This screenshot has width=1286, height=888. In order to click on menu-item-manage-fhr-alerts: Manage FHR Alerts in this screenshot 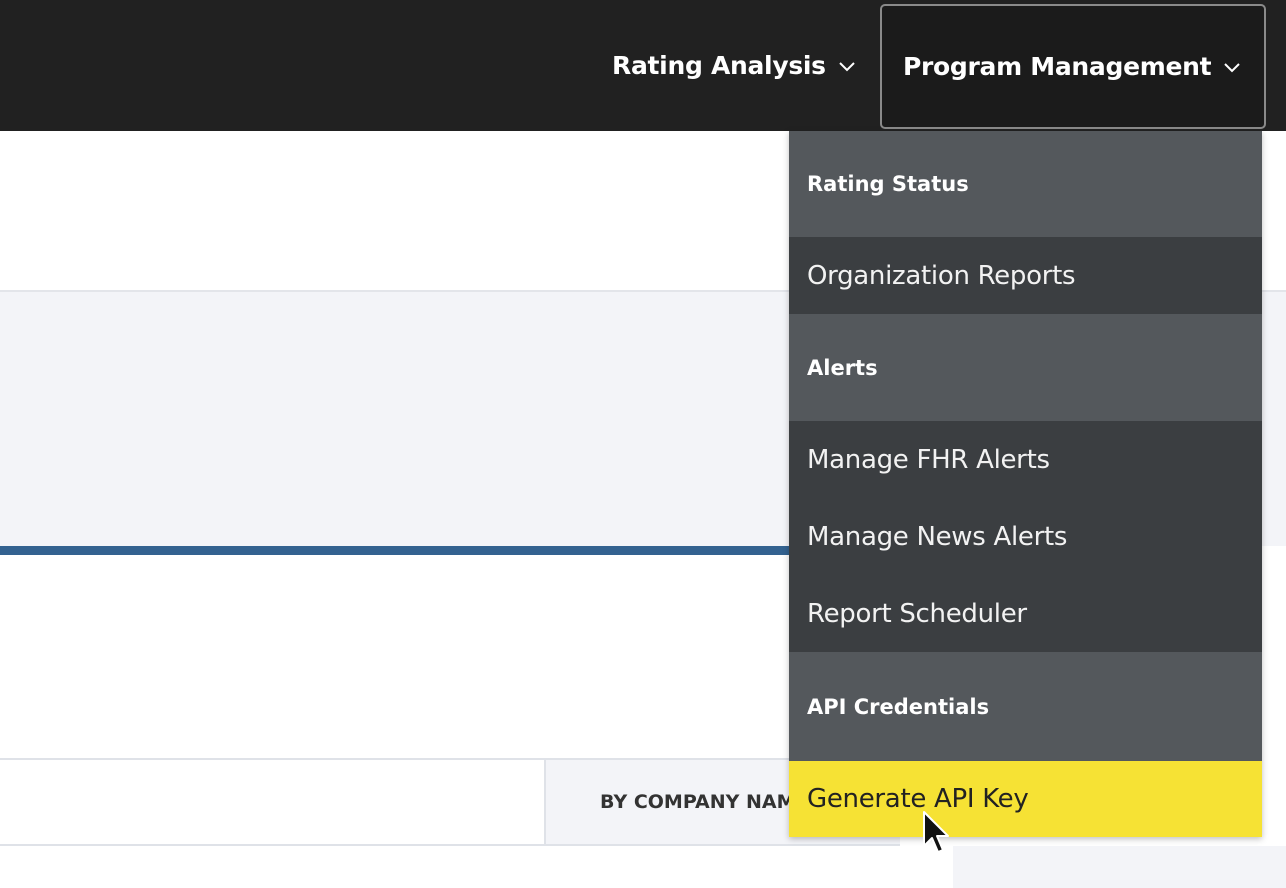, I will do `click(1025, 459)`.